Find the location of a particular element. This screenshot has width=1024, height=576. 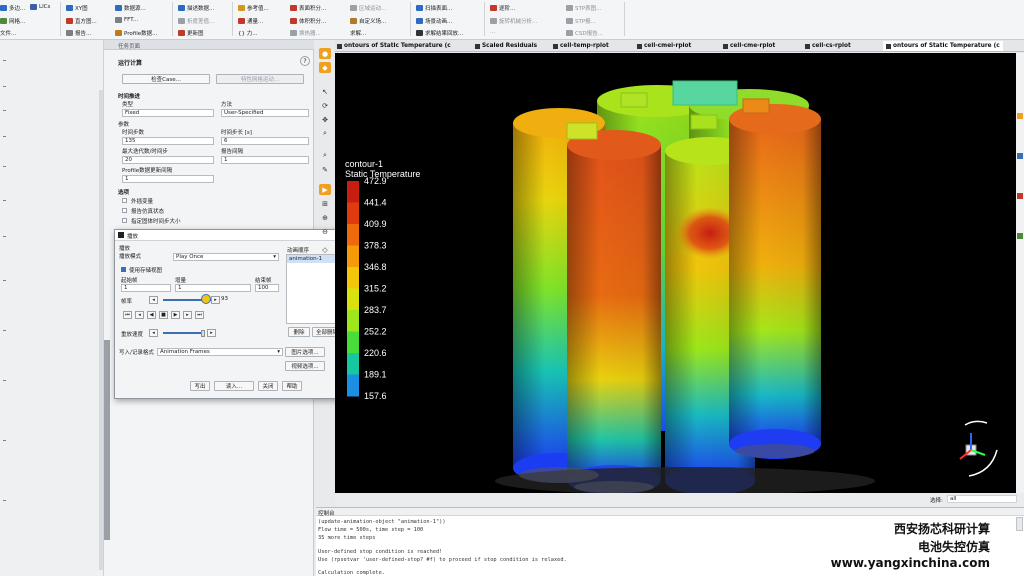

tab-cell-cmei: cell-cmei-rplot is located at coordinates (664, 46).